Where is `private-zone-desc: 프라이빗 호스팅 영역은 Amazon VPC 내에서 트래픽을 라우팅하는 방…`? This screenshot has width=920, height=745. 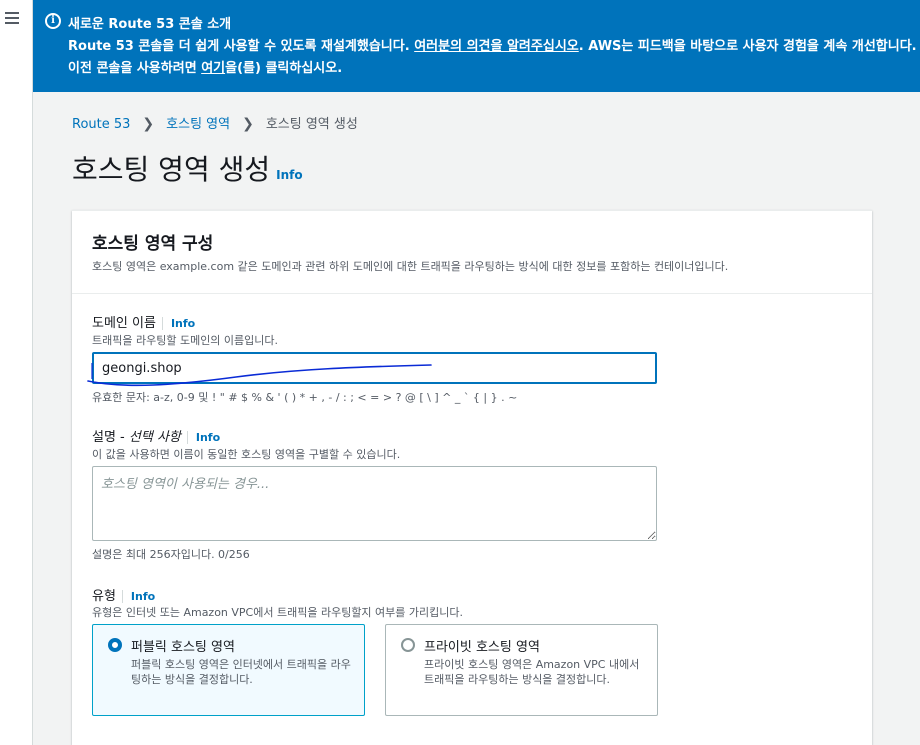 private-zone-desc: 프라이빗 호스팅 영역은 Amazon VPC 내에서 트래픽을 라우팅하는 방… is located at coordinates (532, 672).